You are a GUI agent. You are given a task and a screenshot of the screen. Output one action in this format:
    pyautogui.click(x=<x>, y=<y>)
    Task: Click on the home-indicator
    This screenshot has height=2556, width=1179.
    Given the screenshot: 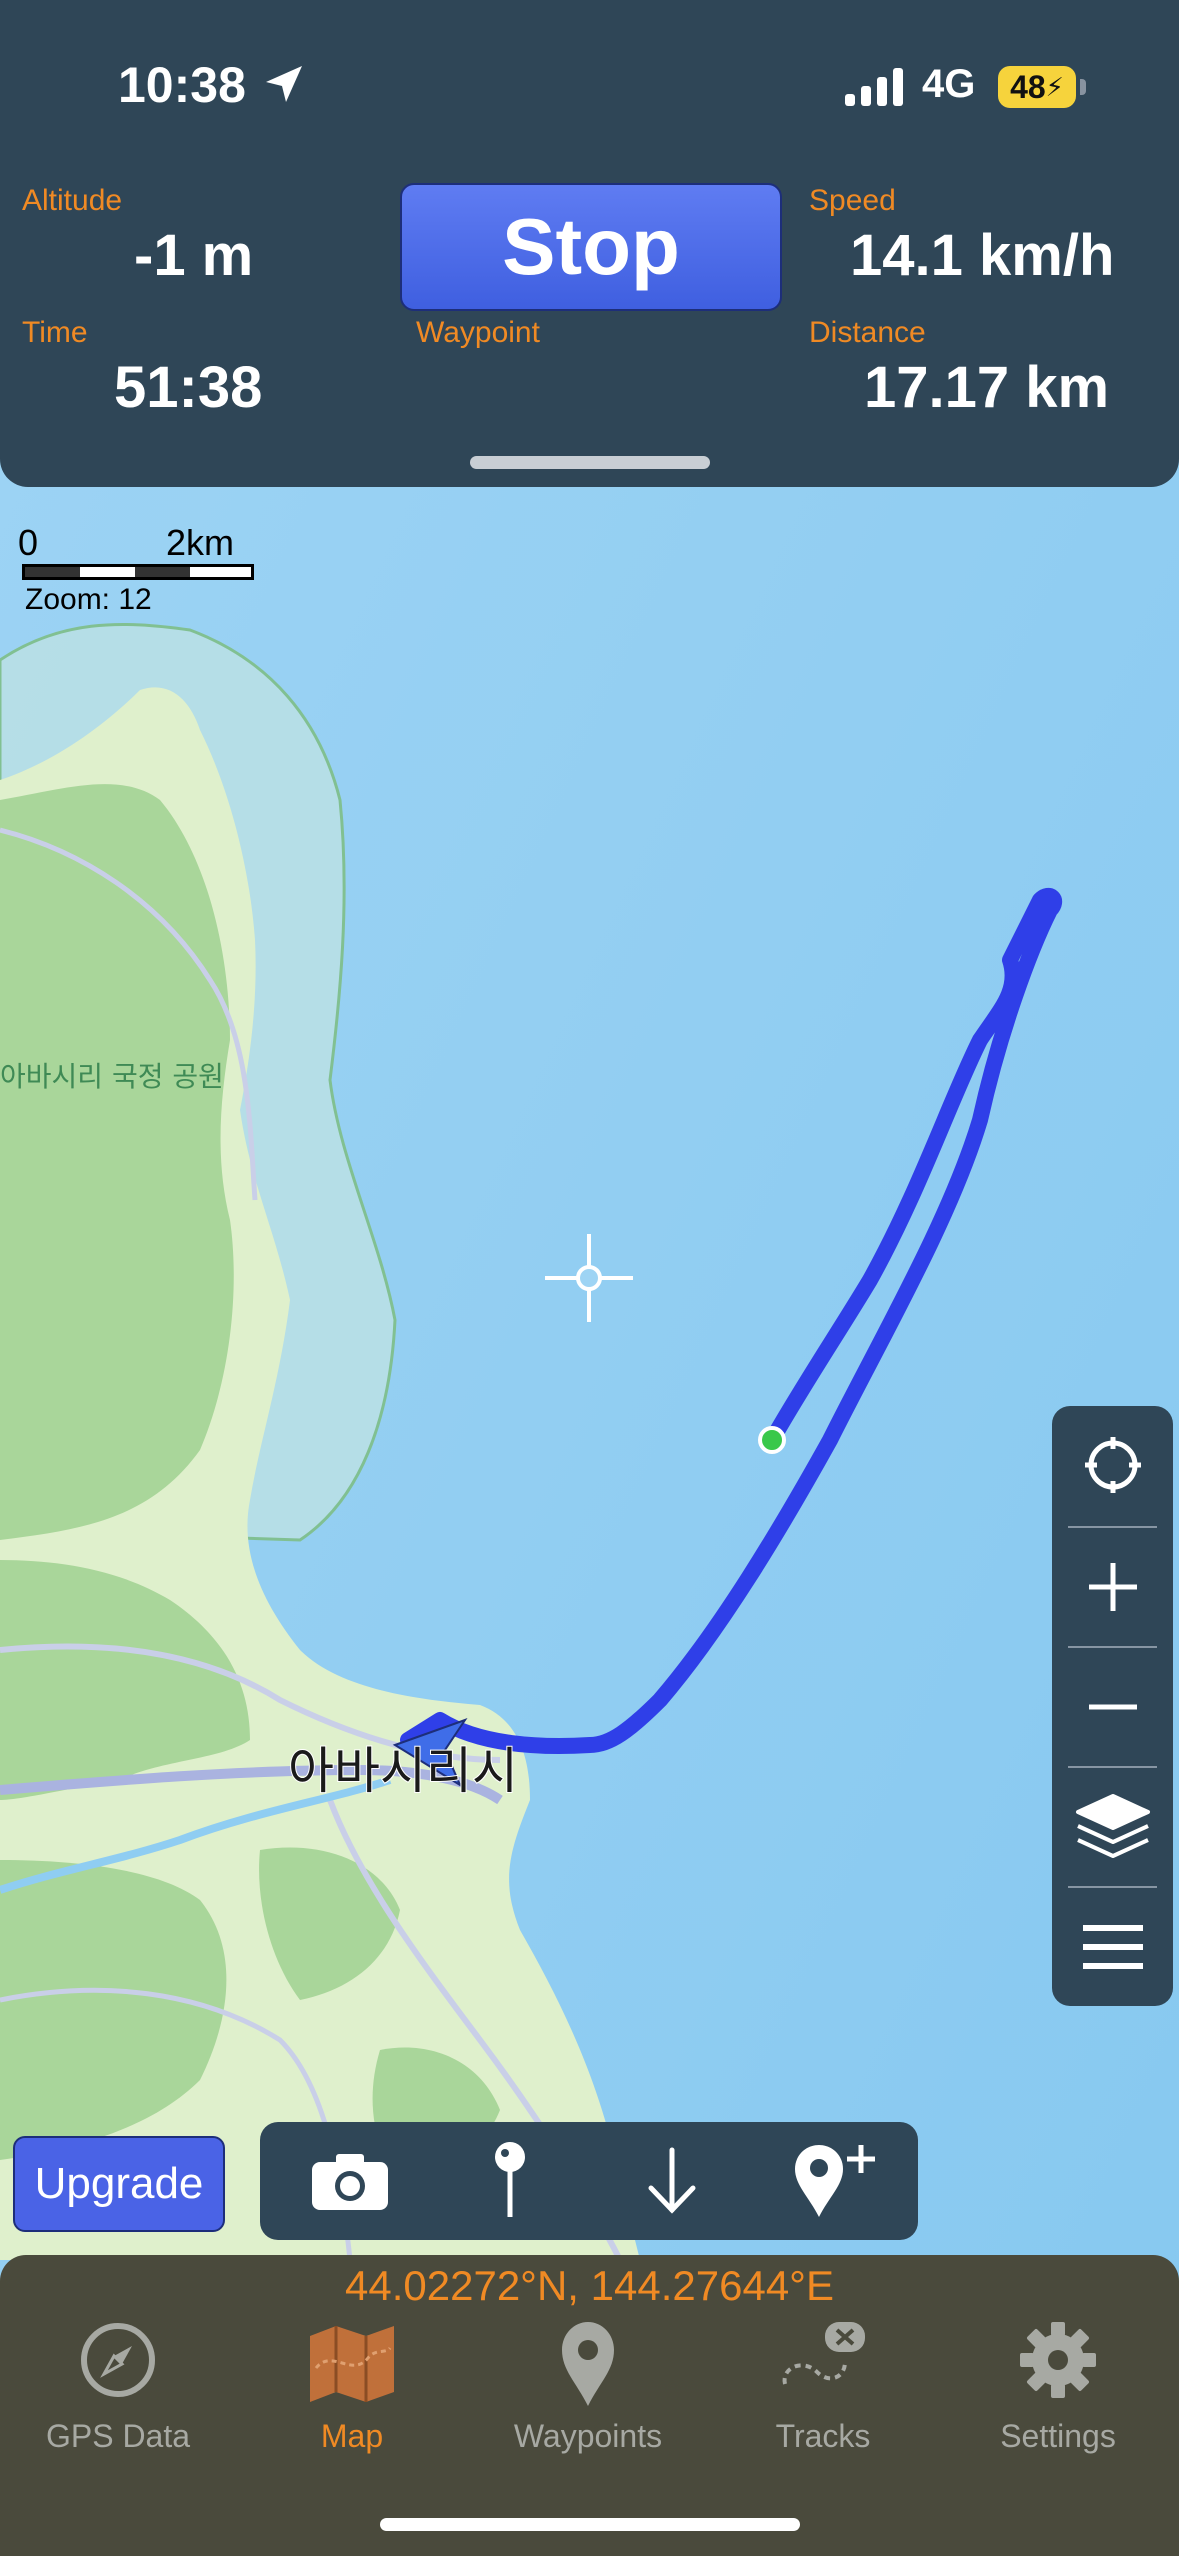 What is the action you would take?
    pyautogui.click(x=590, y=2524)
    